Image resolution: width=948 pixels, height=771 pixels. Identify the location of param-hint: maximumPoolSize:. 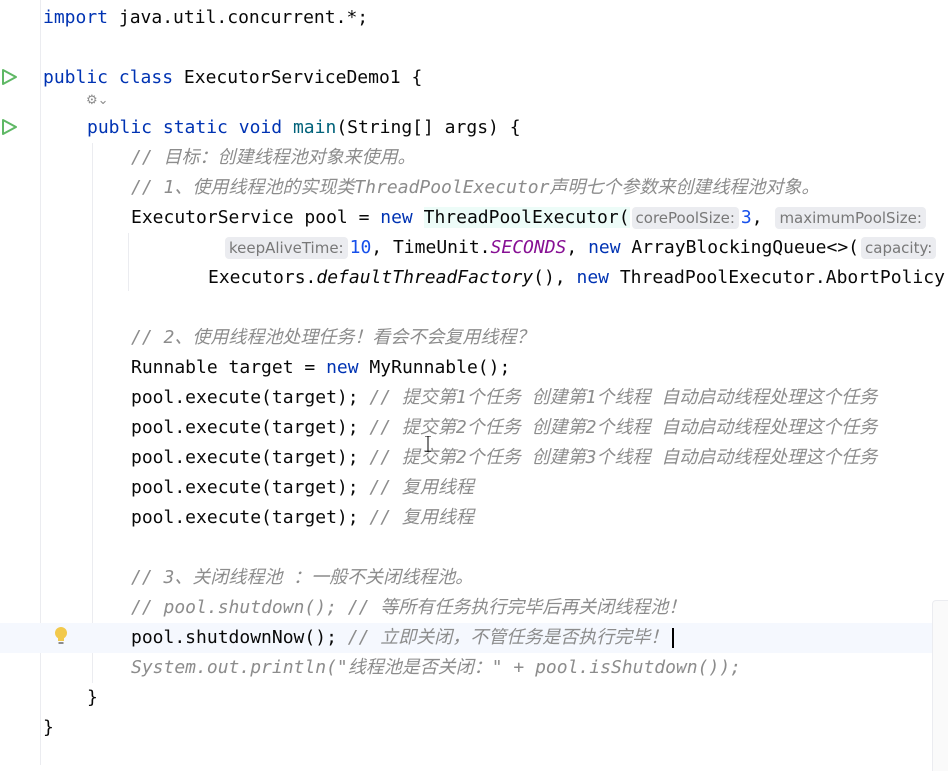
(850, 218).